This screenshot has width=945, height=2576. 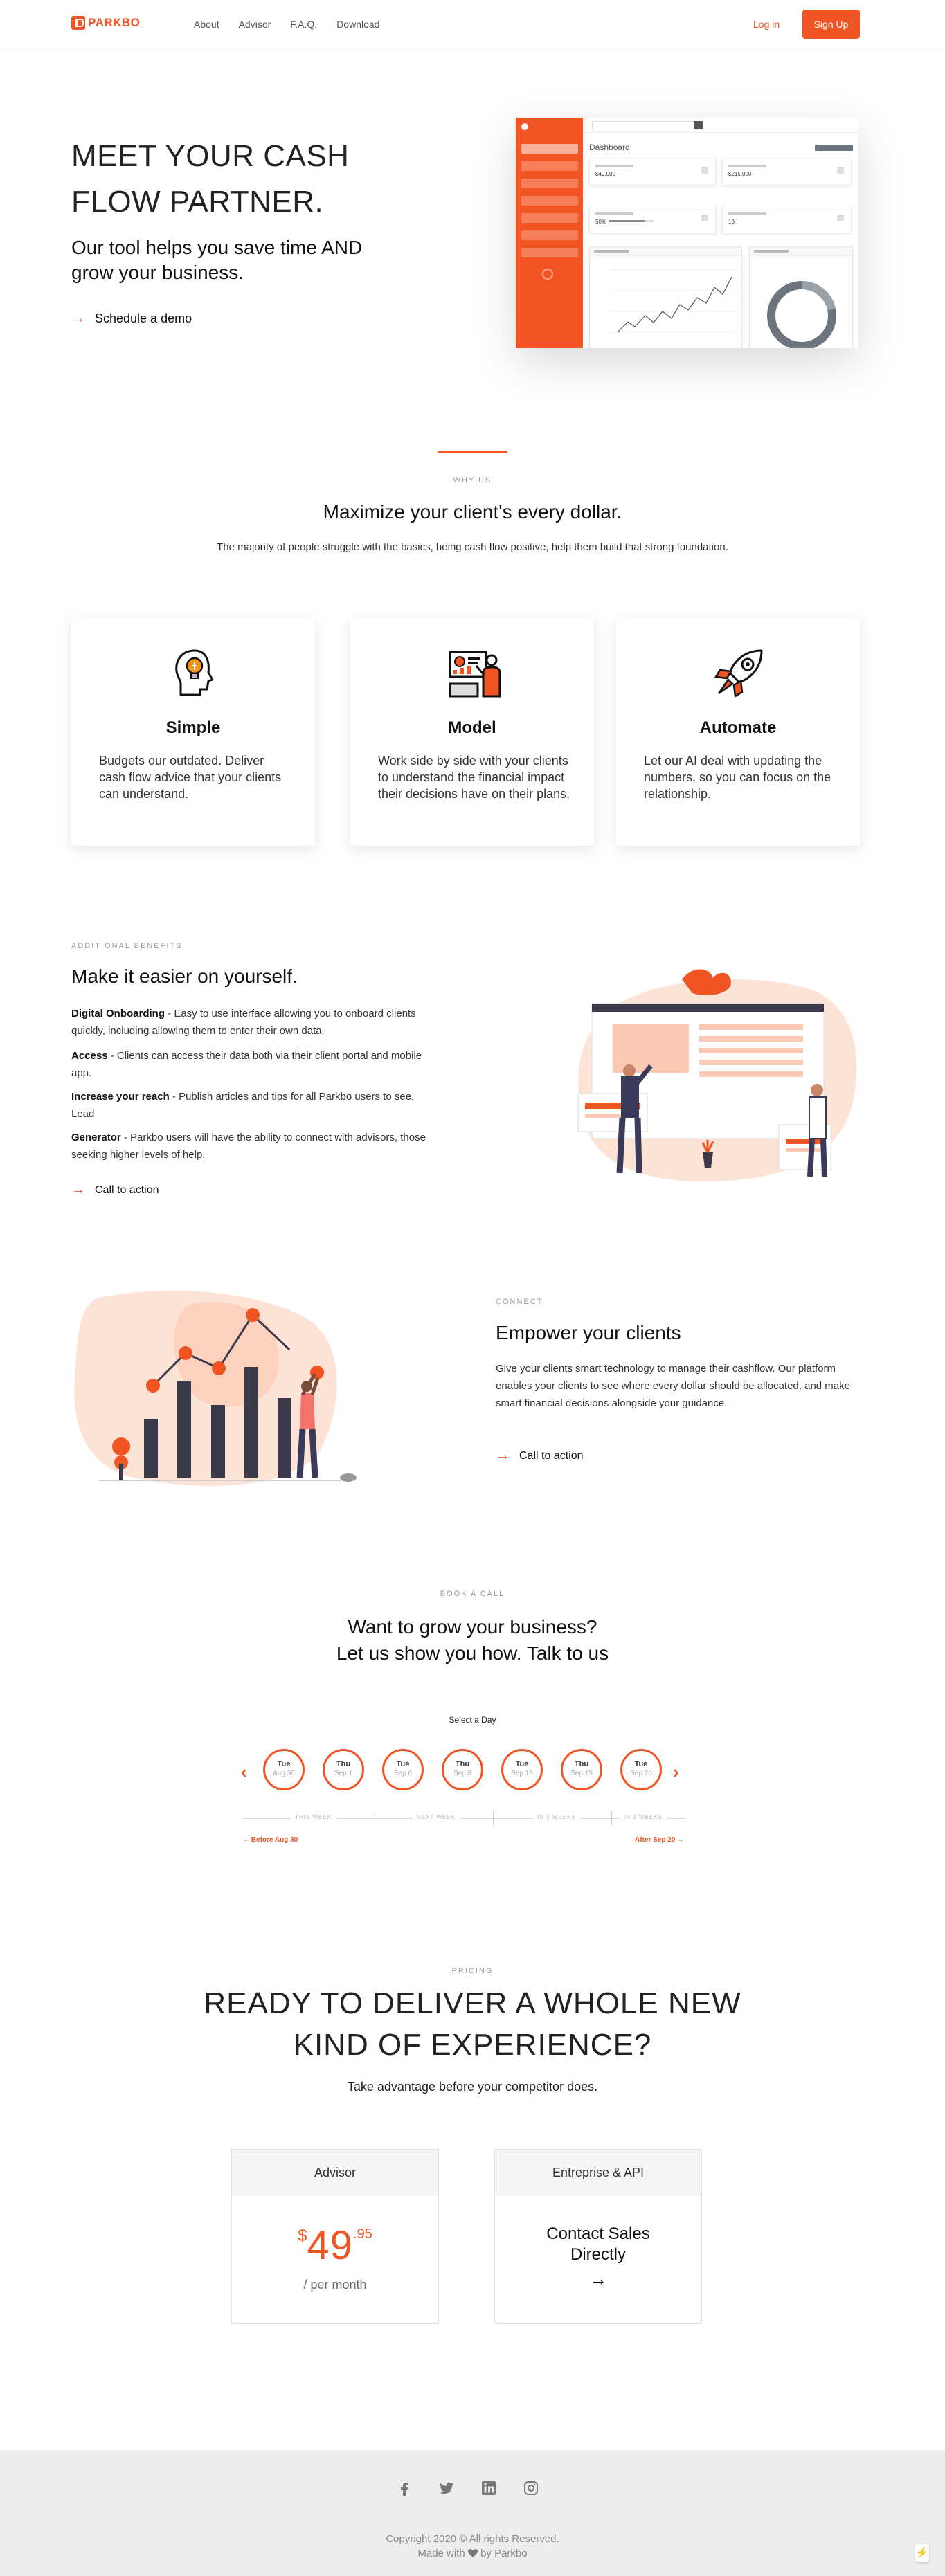 I want to click on facebook-icon, so click(x=404, y=2488).